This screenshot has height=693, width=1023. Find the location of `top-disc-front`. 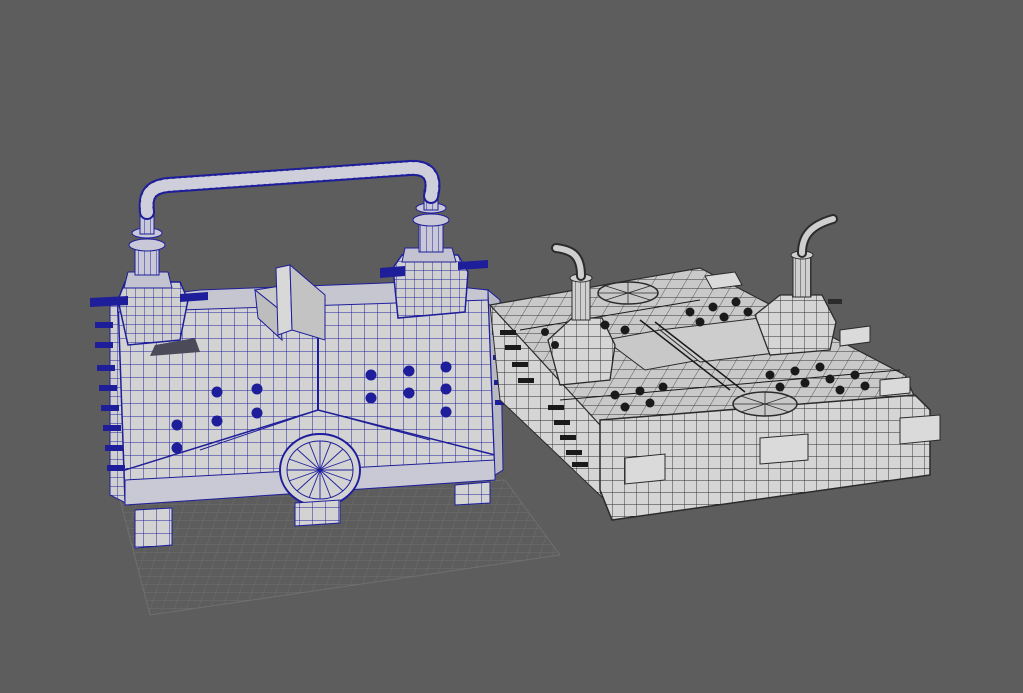

top-disc-front is located at coordinates (765, 404).